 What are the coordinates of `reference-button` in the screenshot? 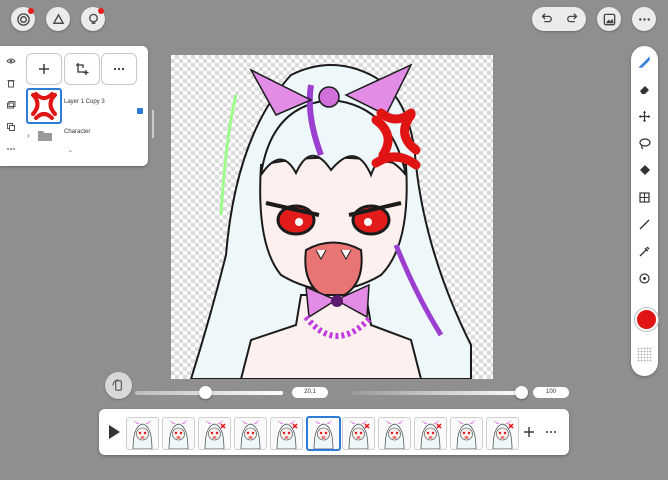 It's located at (609, 19).